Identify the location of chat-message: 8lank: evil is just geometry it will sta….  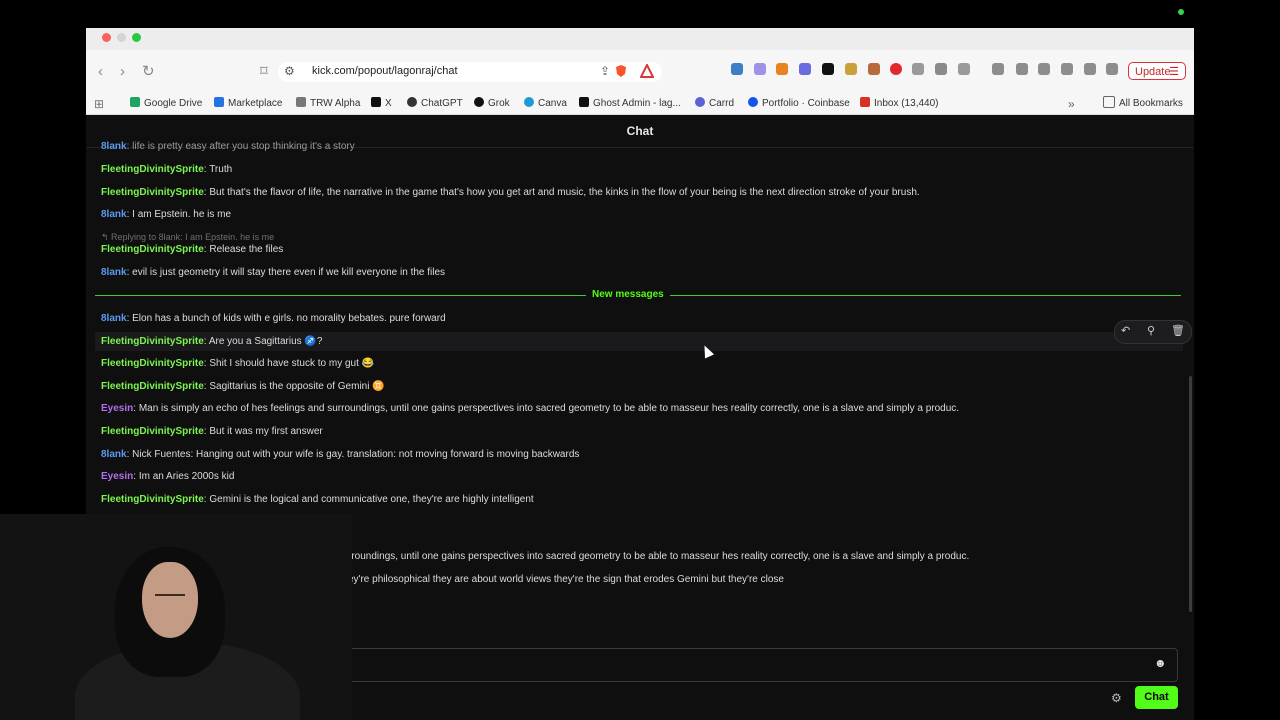
(273, 272).